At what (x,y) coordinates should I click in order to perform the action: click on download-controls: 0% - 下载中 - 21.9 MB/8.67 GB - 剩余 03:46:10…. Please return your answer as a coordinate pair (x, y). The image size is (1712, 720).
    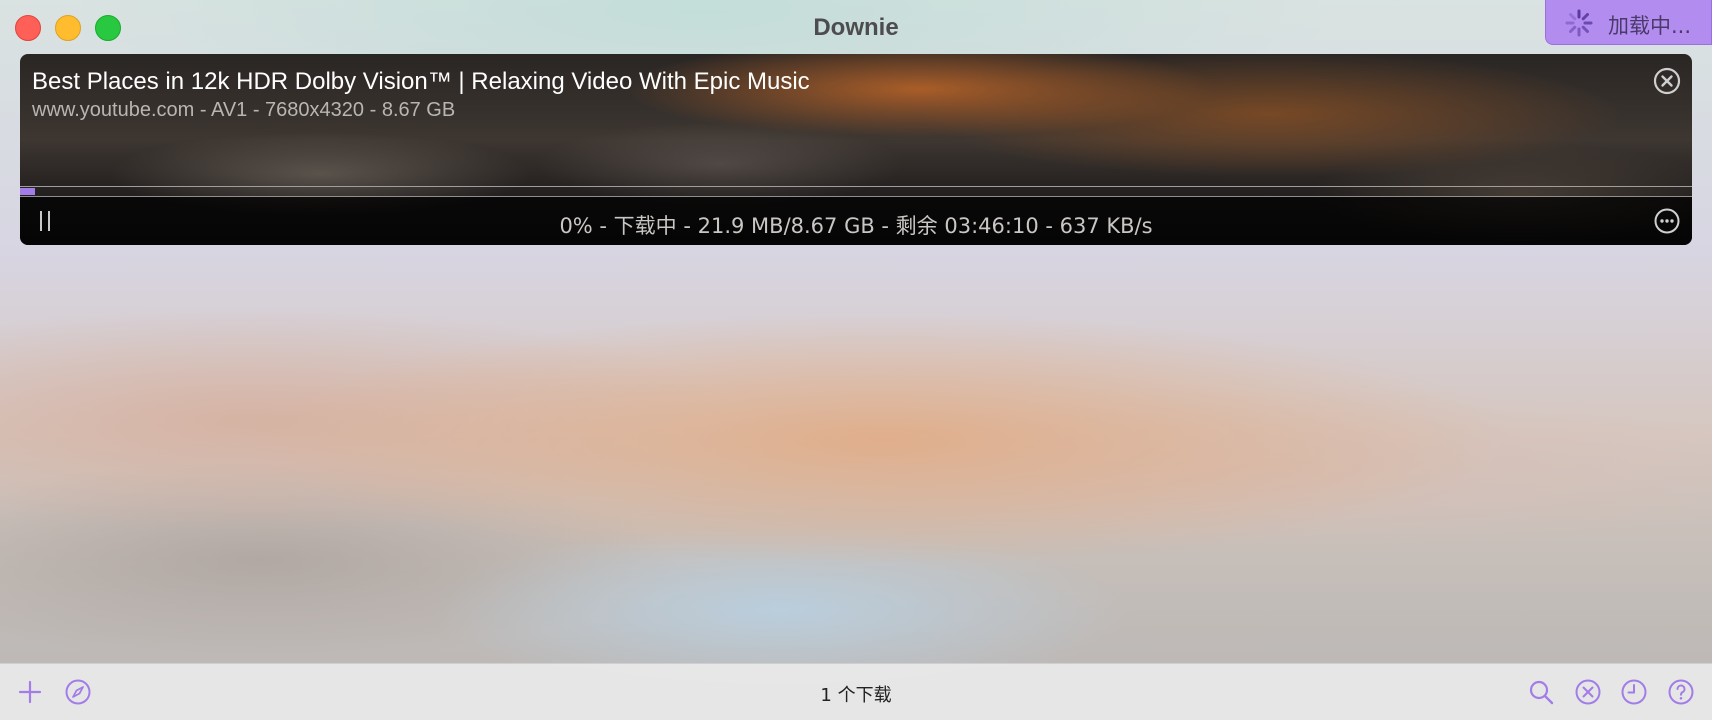
    Looking at the image, I should click on (856, 221).